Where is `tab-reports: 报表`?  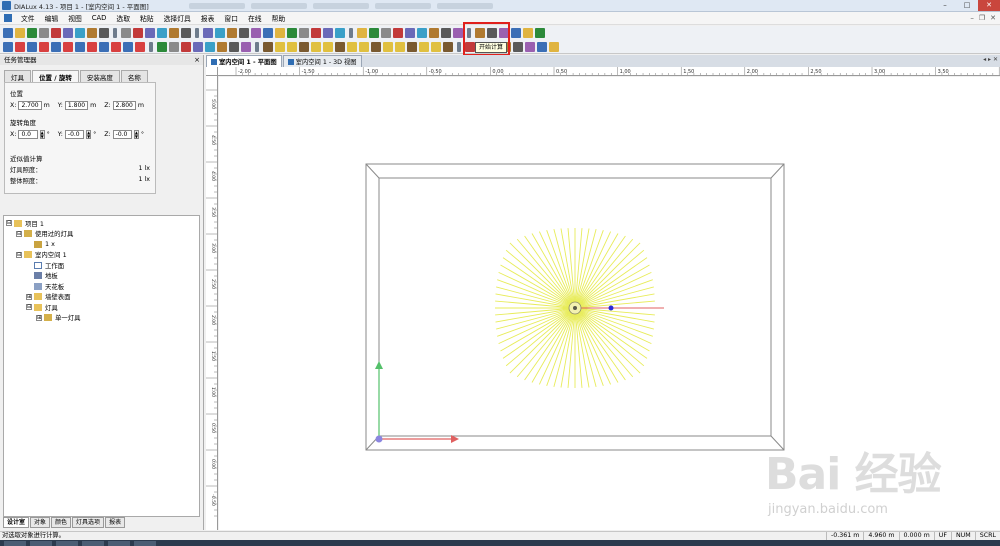 tab-reports: 报表 is located at coordinates (115, 522).